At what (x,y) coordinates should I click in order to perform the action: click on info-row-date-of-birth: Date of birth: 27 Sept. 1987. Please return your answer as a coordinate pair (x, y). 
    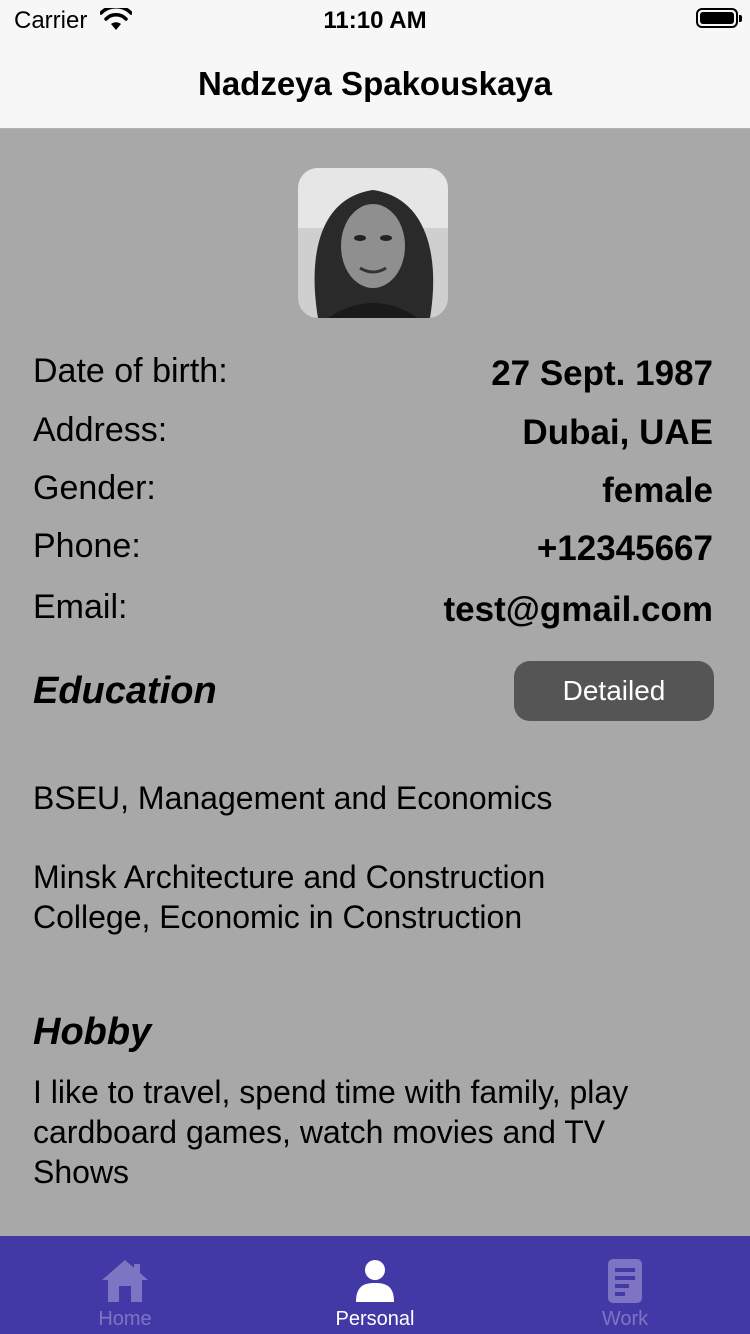
    Looking at the image, I should click on (373, 377).